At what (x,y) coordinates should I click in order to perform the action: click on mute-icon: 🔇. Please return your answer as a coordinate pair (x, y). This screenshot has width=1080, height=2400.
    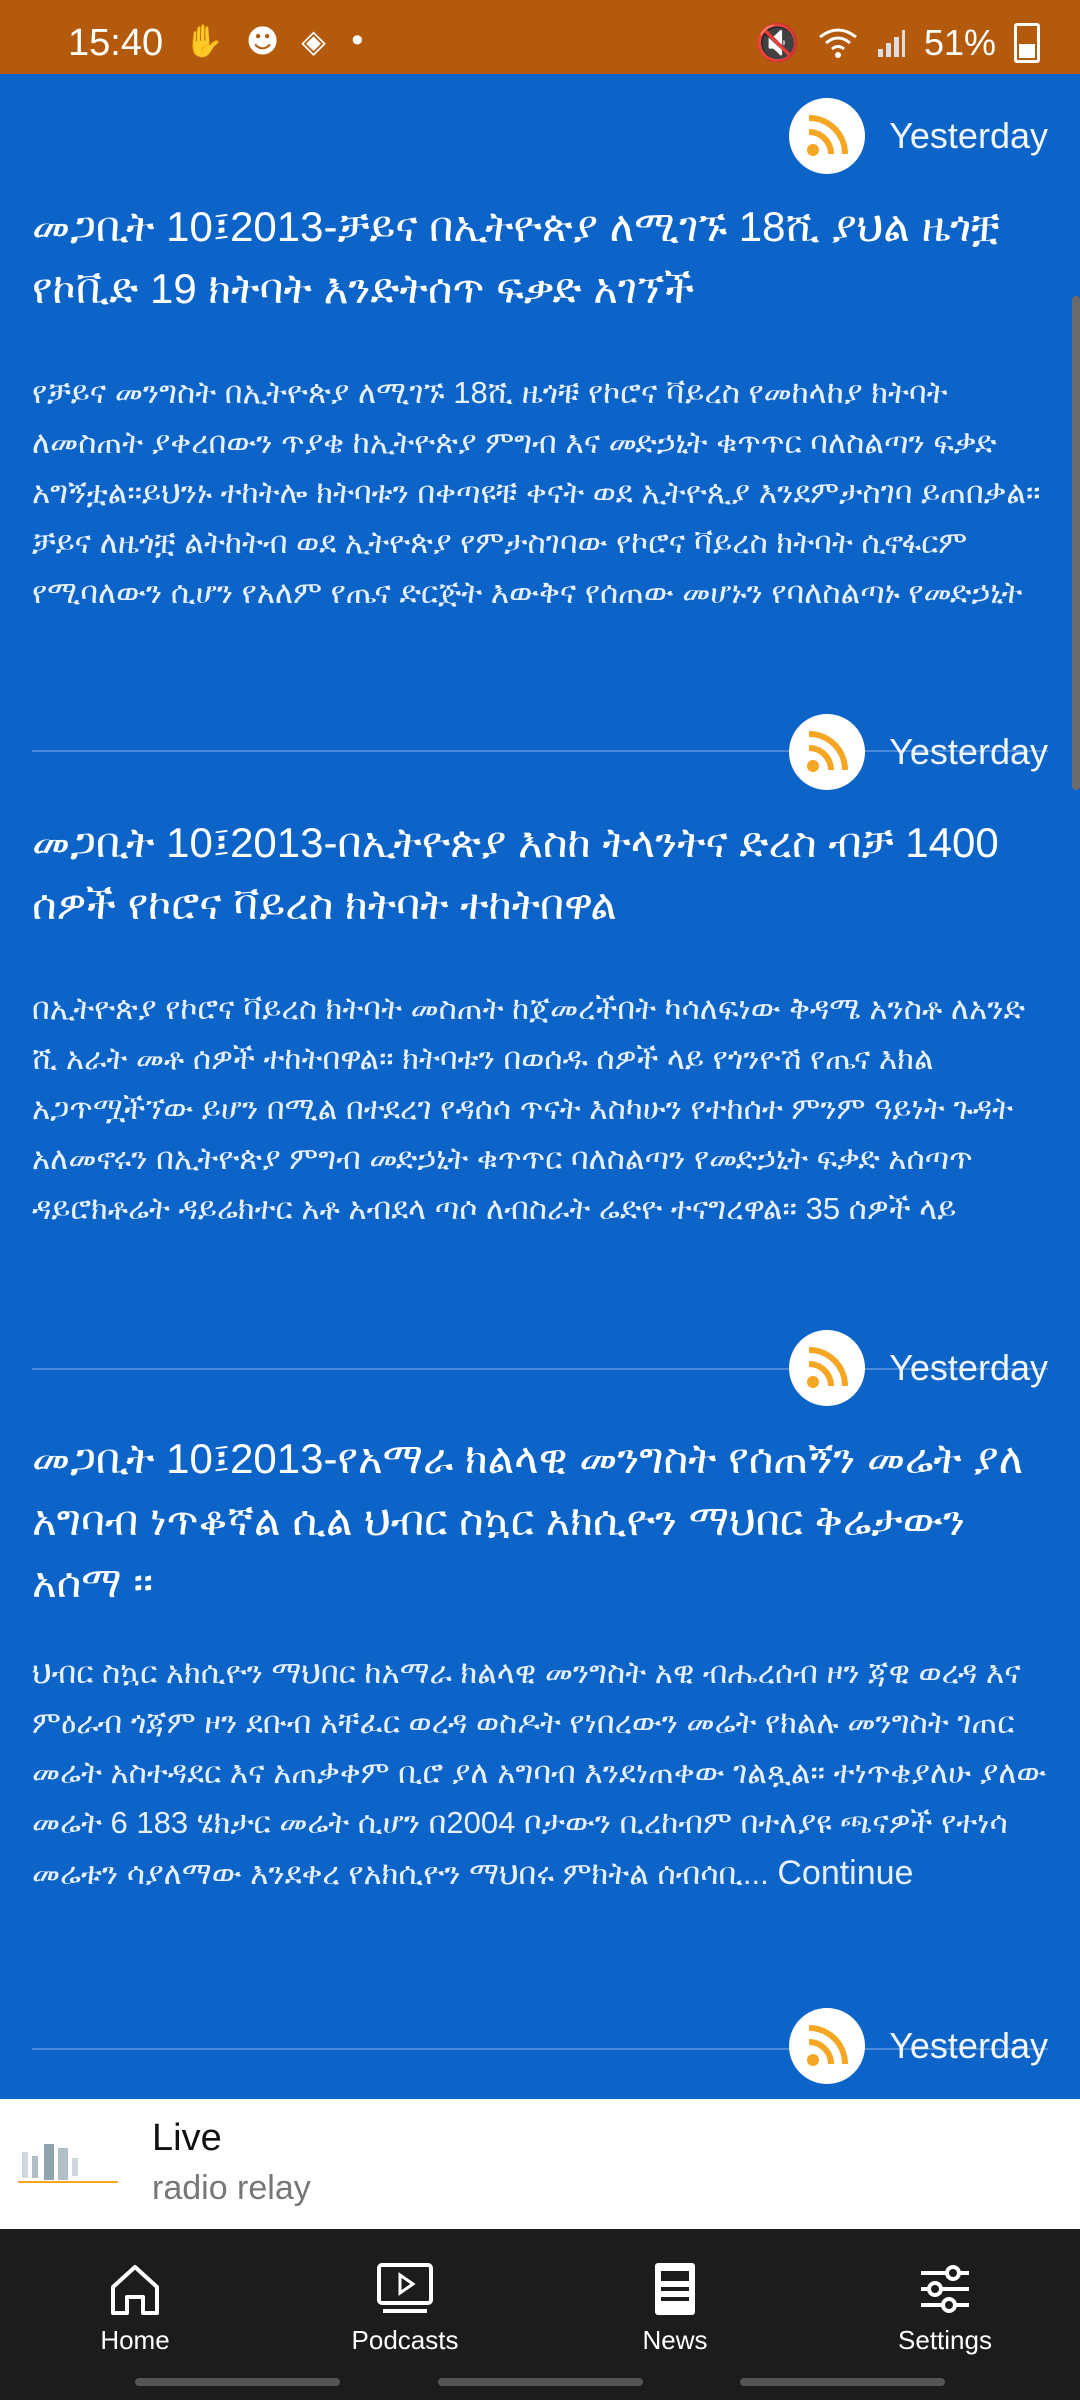
    Looking at the image, I should click on (777, 42).